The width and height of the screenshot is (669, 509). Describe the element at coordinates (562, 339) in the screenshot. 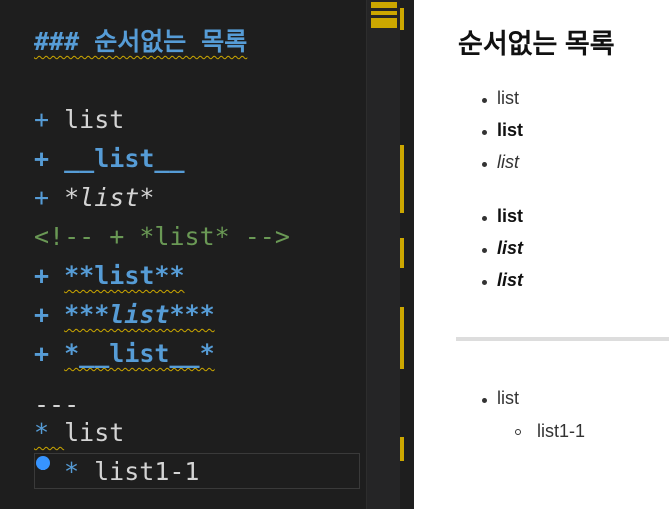

I see `horizontal-rule` at that location.